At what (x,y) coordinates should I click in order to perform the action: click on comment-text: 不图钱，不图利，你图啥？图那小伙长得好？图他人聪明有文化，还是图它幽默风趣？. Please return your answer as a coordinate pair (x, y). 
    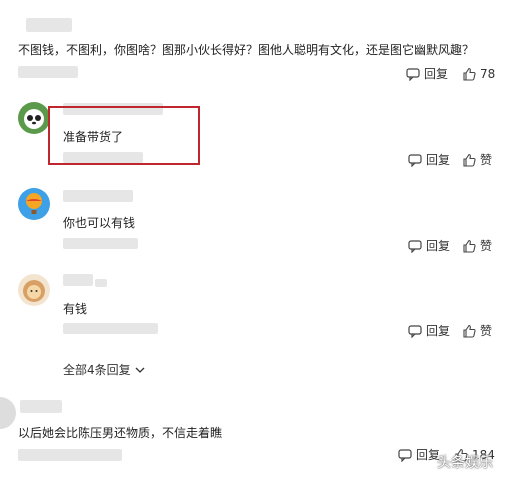
    Looking at the image, I should click on (246, 50).